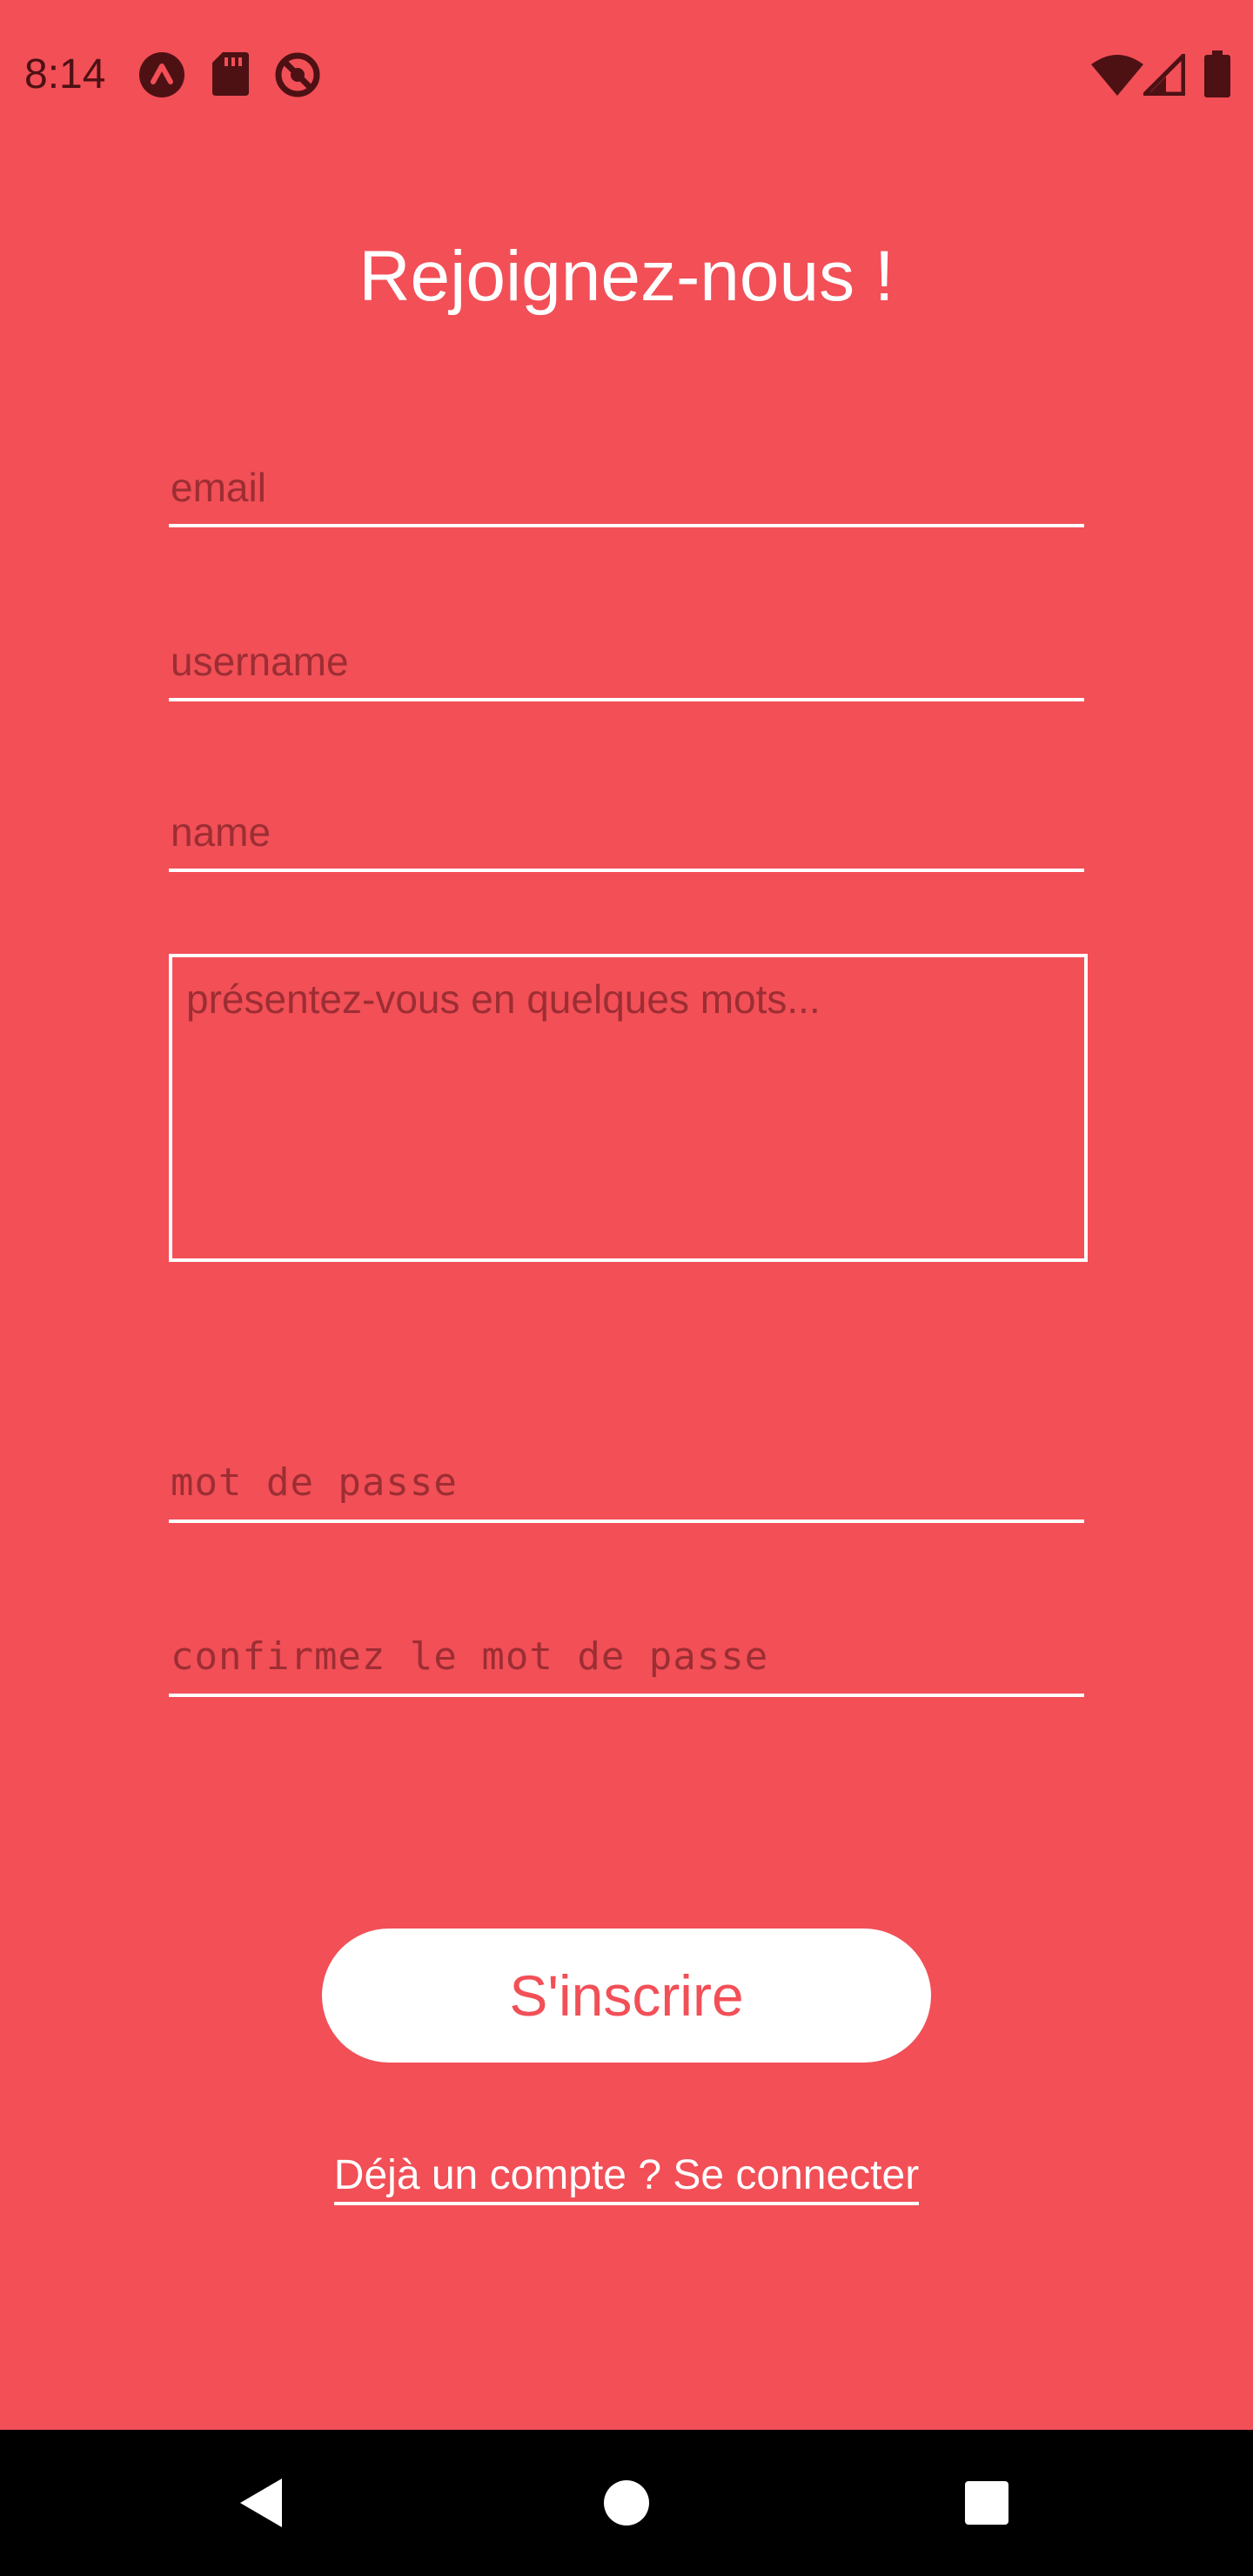 The width and height of the screenshot is (1253, 2576). Describe the element at coordinates (626, 665) in the screenshot. I see `username-field: username` at that location.